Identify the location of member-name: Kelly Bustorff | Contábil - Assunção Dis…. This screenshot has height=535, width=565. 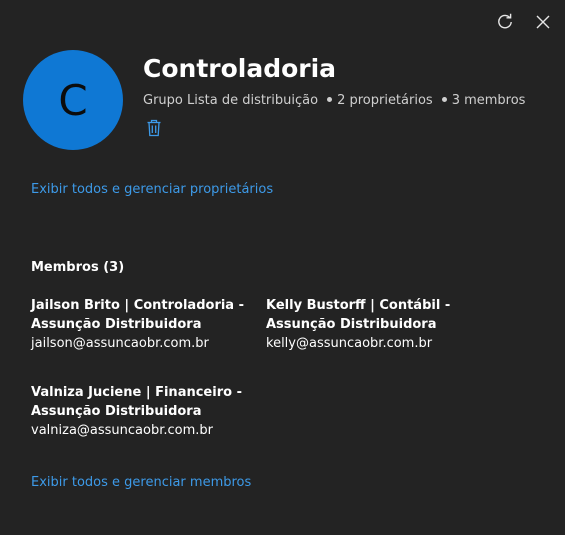
(358, 315).